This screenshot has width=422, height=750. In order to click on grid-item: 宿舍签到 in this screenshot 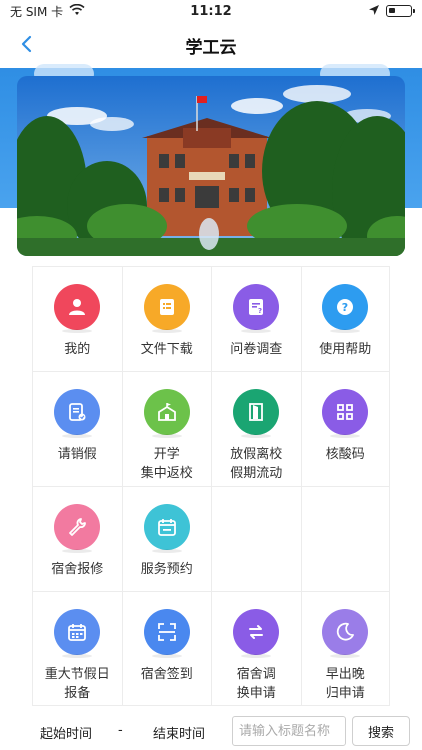, I will do `click(166, 648)`.